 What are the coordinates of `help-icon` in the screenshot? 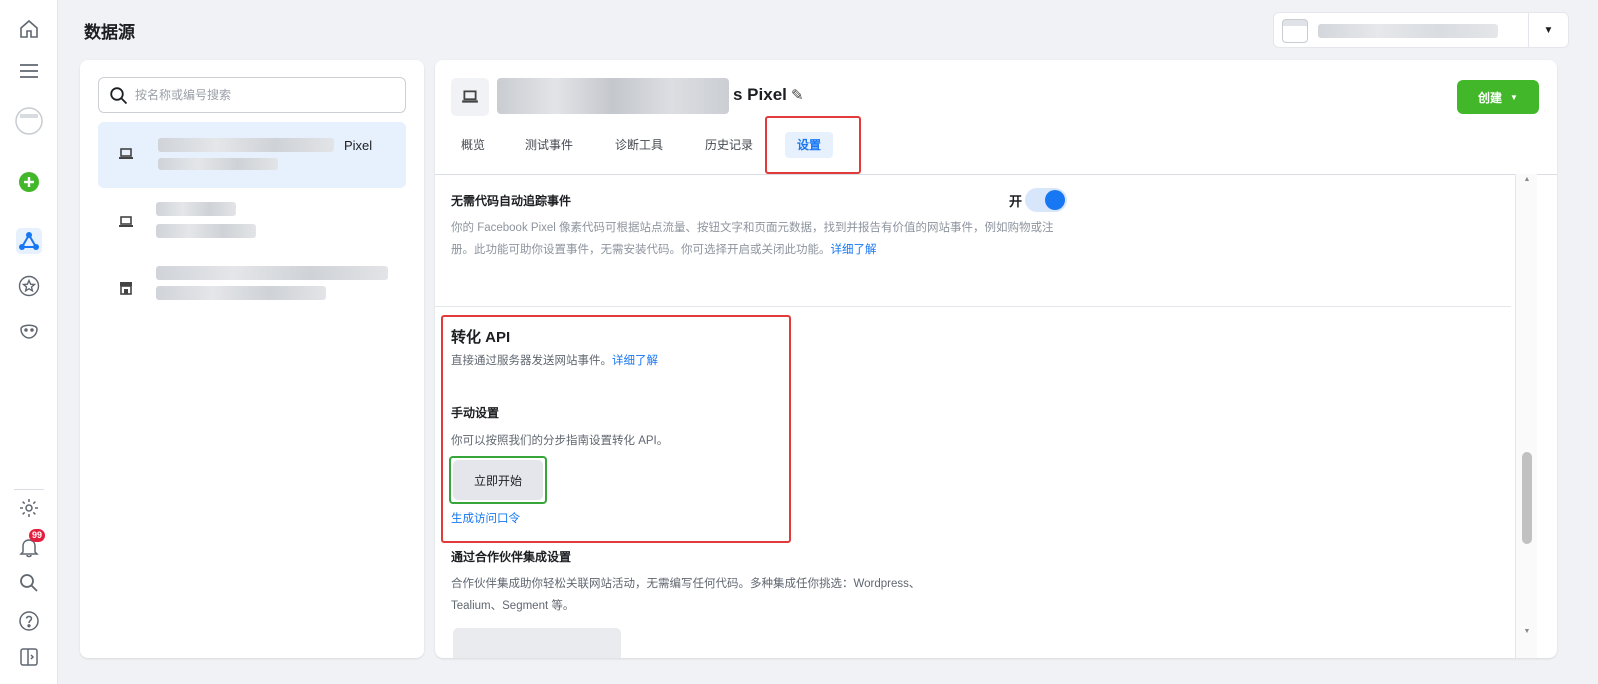 It's located at (29, 621).